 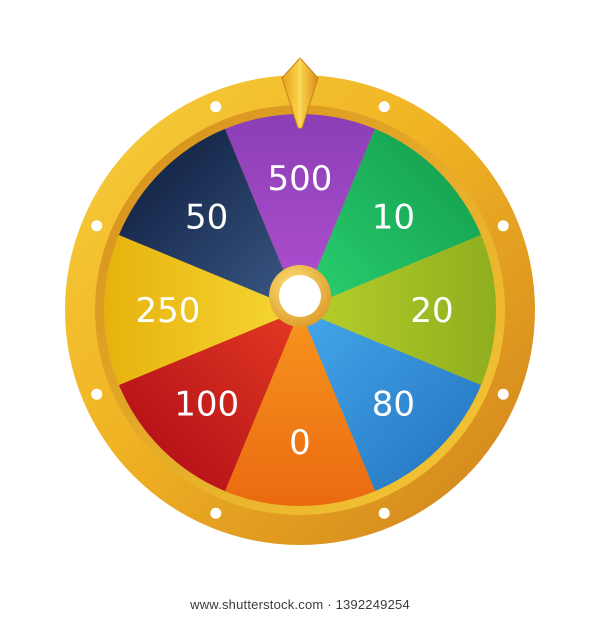 What do you see at coordinates (300, 443) in the screenshot?
I see `segment-label-0: 0` at bounding box center [300, 443].